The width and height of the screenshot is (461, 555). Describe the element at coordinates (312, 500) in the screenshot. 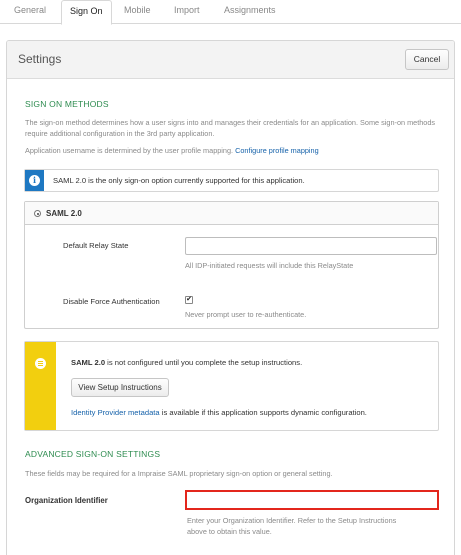

I see `organization-identifier-input` at that location.